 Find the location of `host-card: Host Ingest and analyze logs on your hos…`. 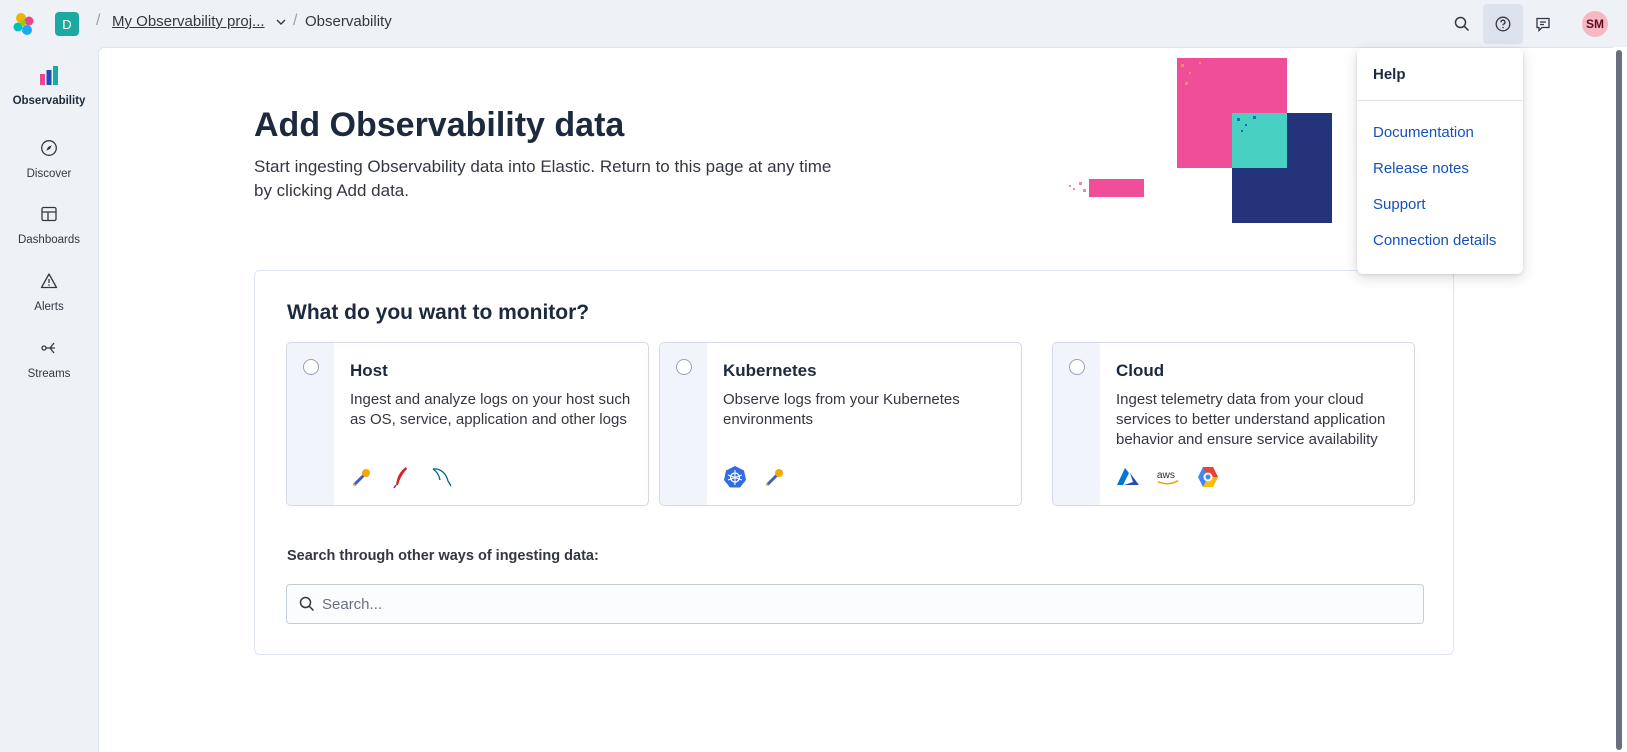

host-card: Host Ingest and analyze logs on your hos… is located at coordinates (467, 424).